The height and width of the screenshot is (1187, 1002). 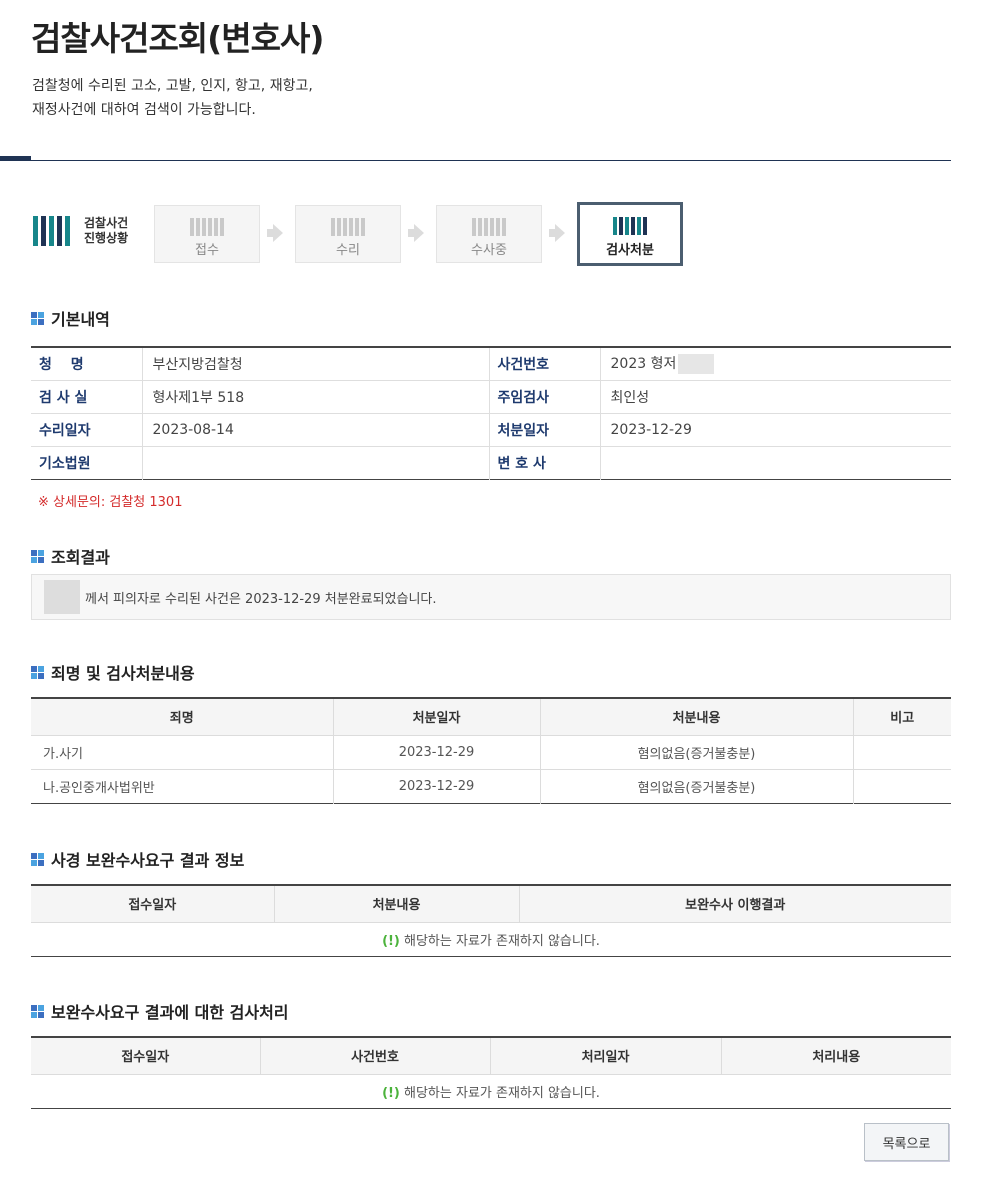 What do you see at coordinates (261, 599) in the screenshot?
I see `result-text: 께서 피의자로 수리된 사건은 2023-12-29 처분완료되었습니다.` at bounding box center [261, 599].